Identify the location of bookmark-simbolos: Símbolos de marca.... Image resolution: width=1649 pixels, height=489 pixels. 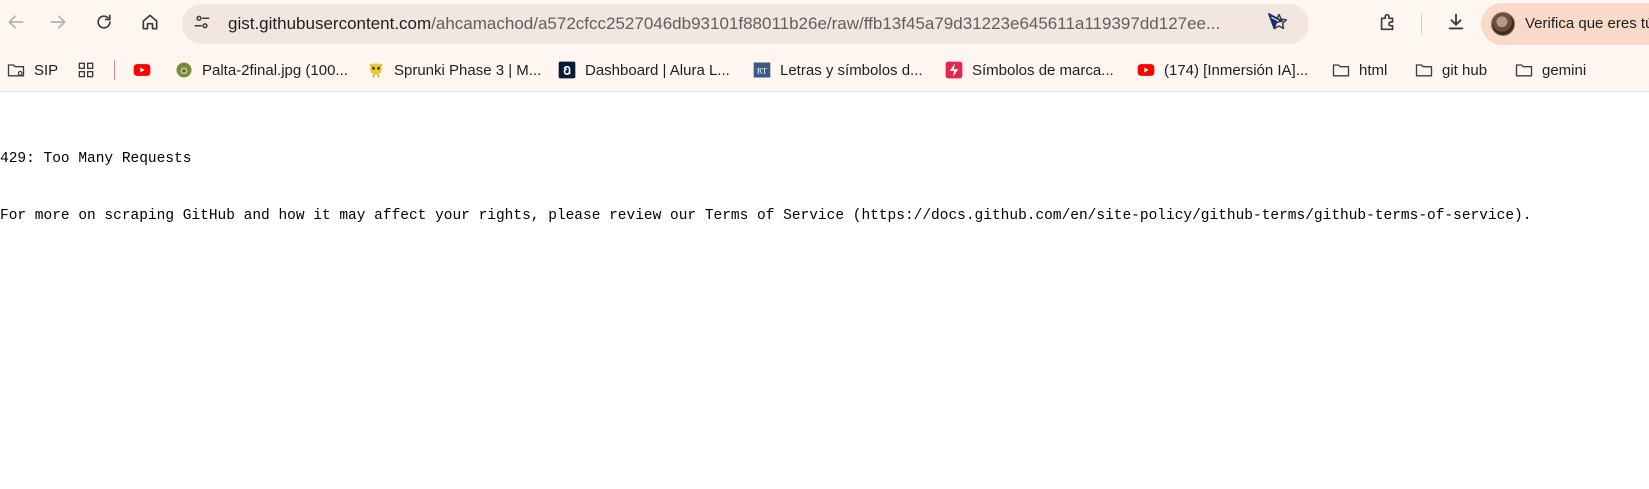
(1029, 70).